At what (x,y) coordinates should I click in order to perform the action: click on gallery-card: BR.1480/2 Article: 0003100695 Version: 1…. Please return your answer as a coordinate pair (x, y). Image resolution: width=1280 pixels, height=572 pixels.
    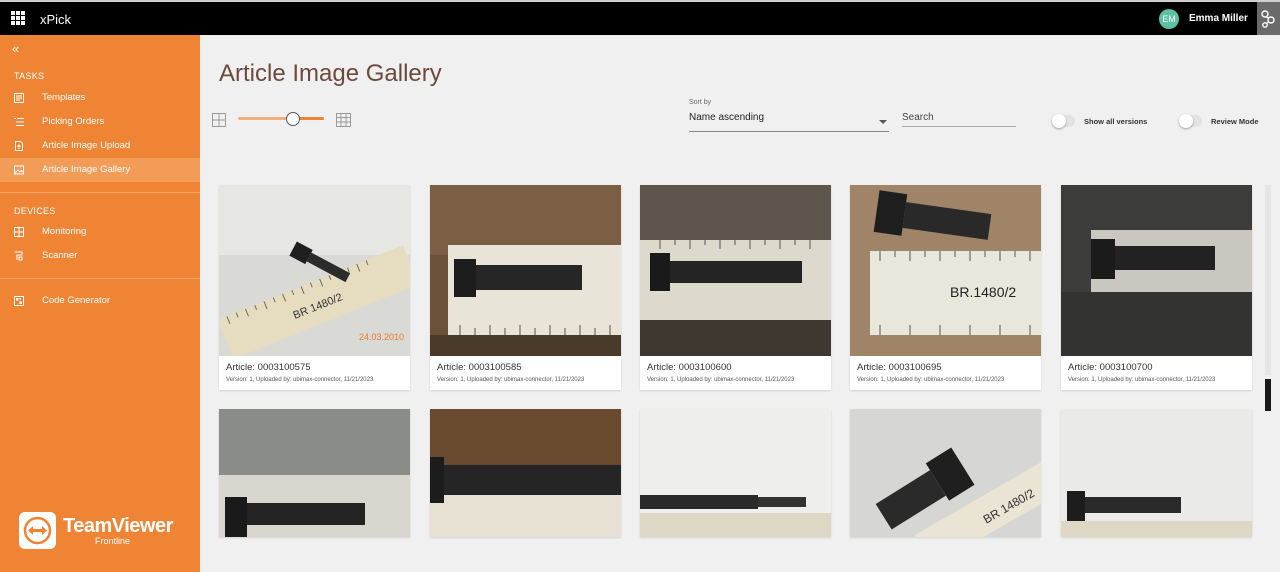
    Looking at the image, I should click on (945, 287).